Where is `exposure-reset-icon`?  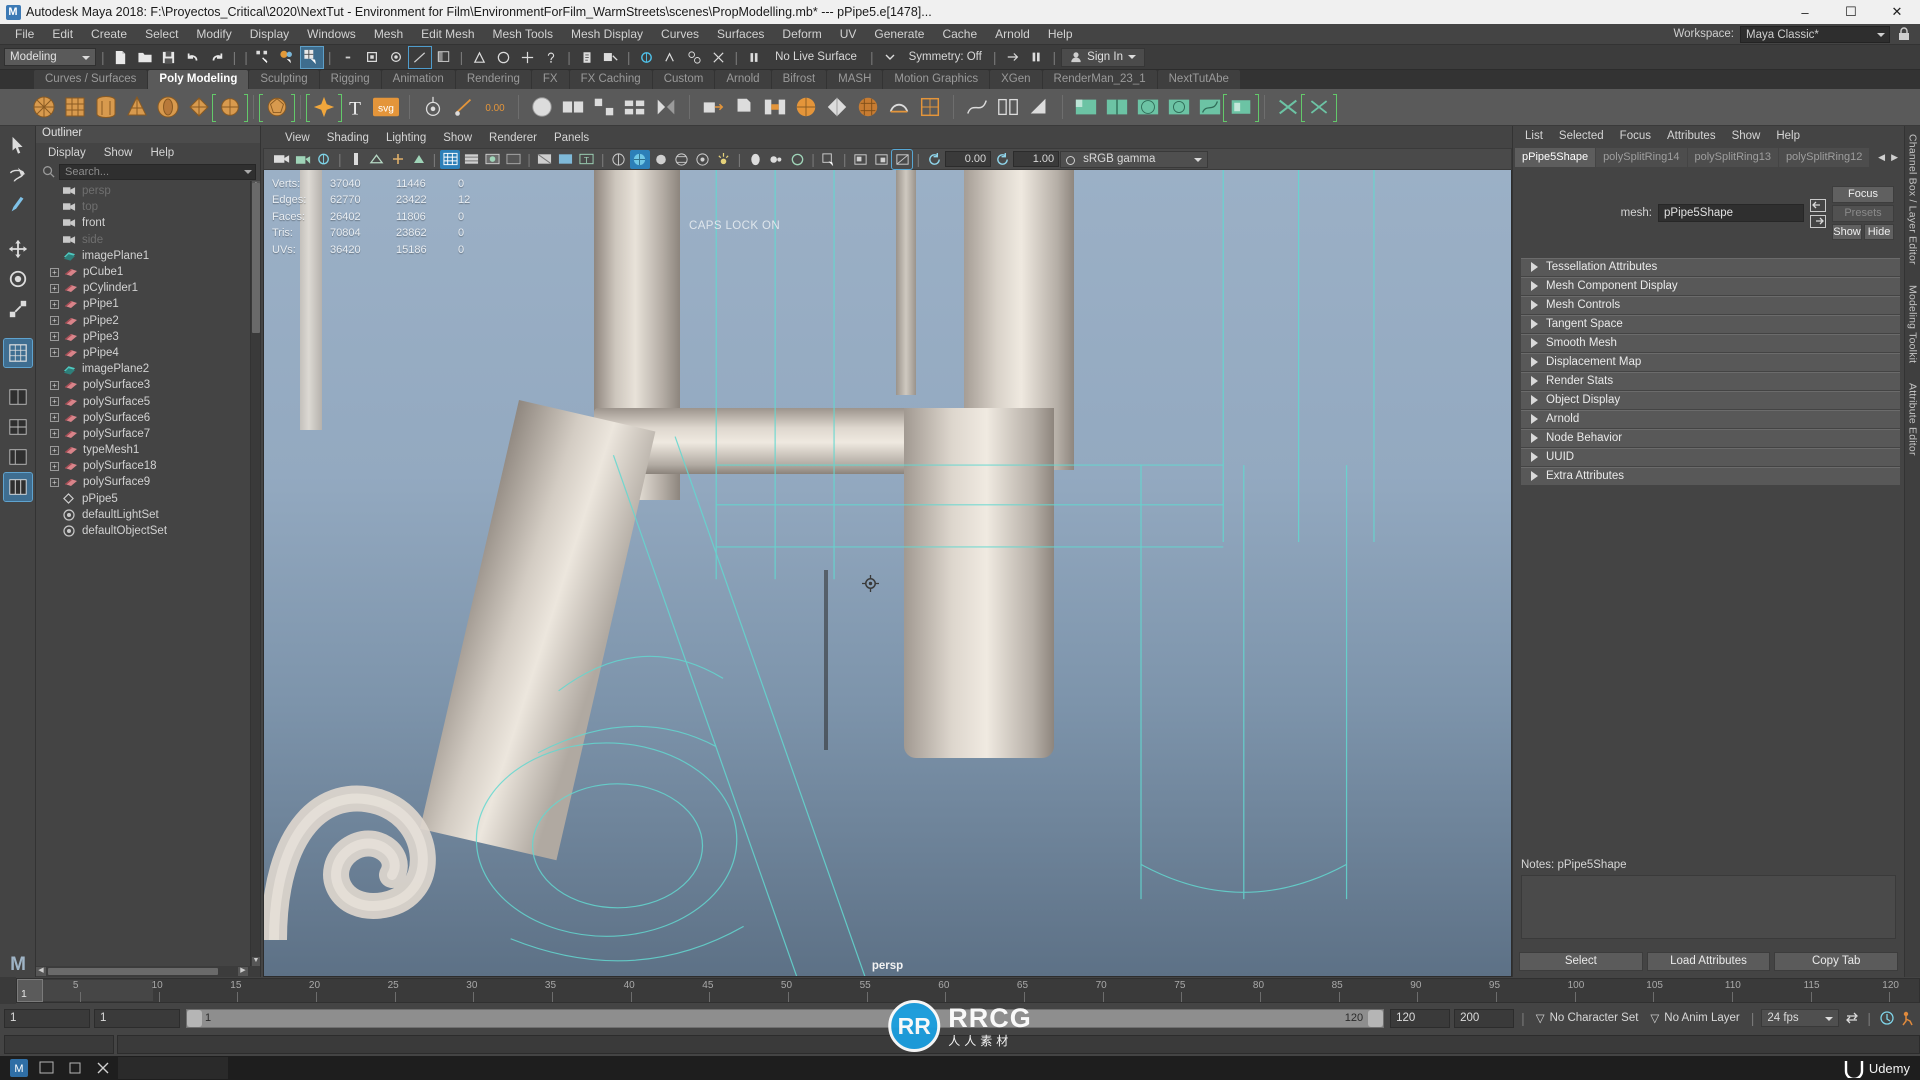 exposure-reset-icon is located at coordinates (934, 159).